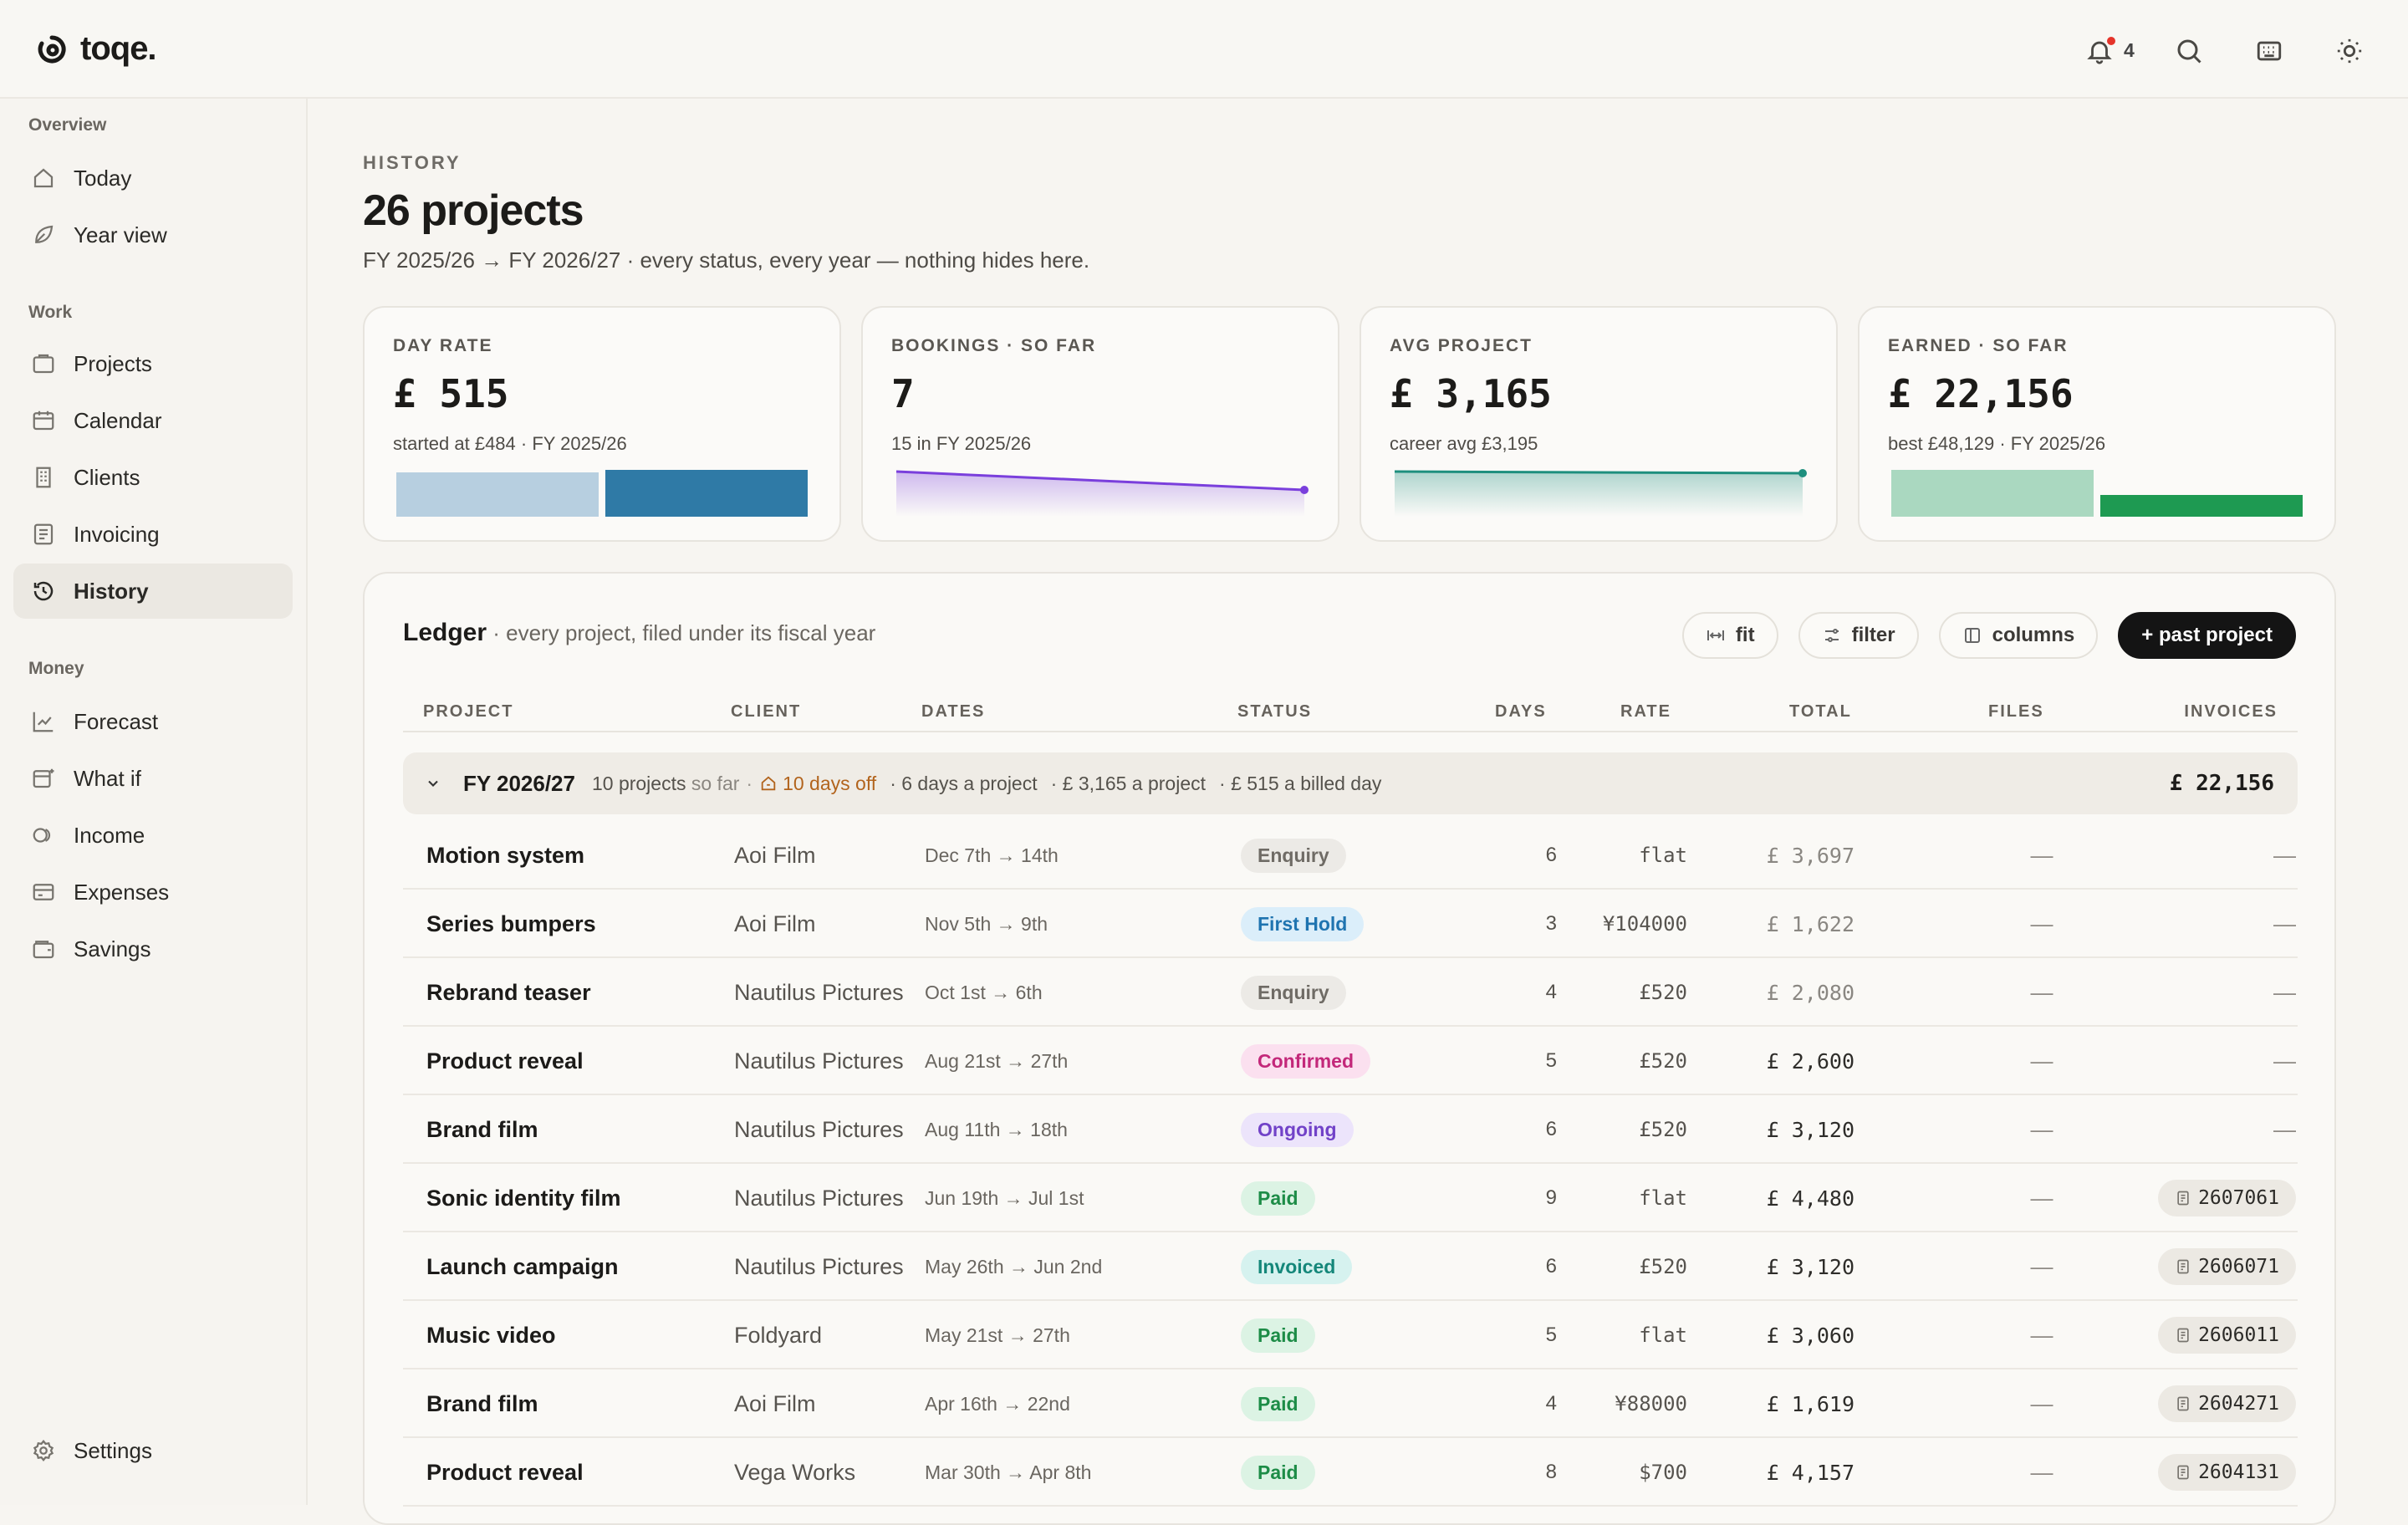  What do you see at coordinates (1802, 473) in the screenshot?
I see `sparkline-endpoint` at bounding box center [1802, 473].